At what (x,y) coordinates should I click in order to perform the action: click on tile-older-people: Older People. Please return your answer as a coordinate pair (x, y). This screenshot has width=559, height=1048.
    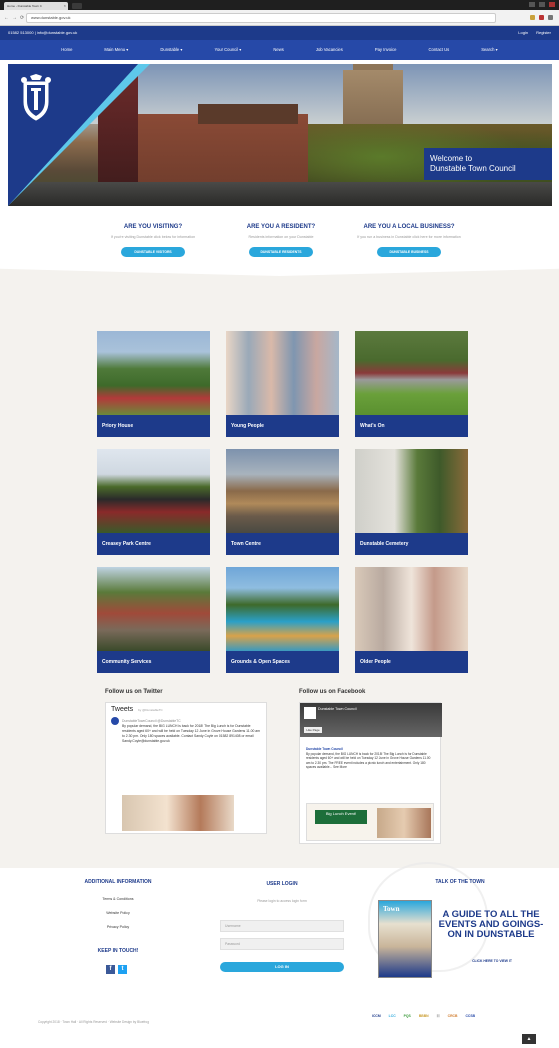
    Looking at the image, I should click on (411, 620).